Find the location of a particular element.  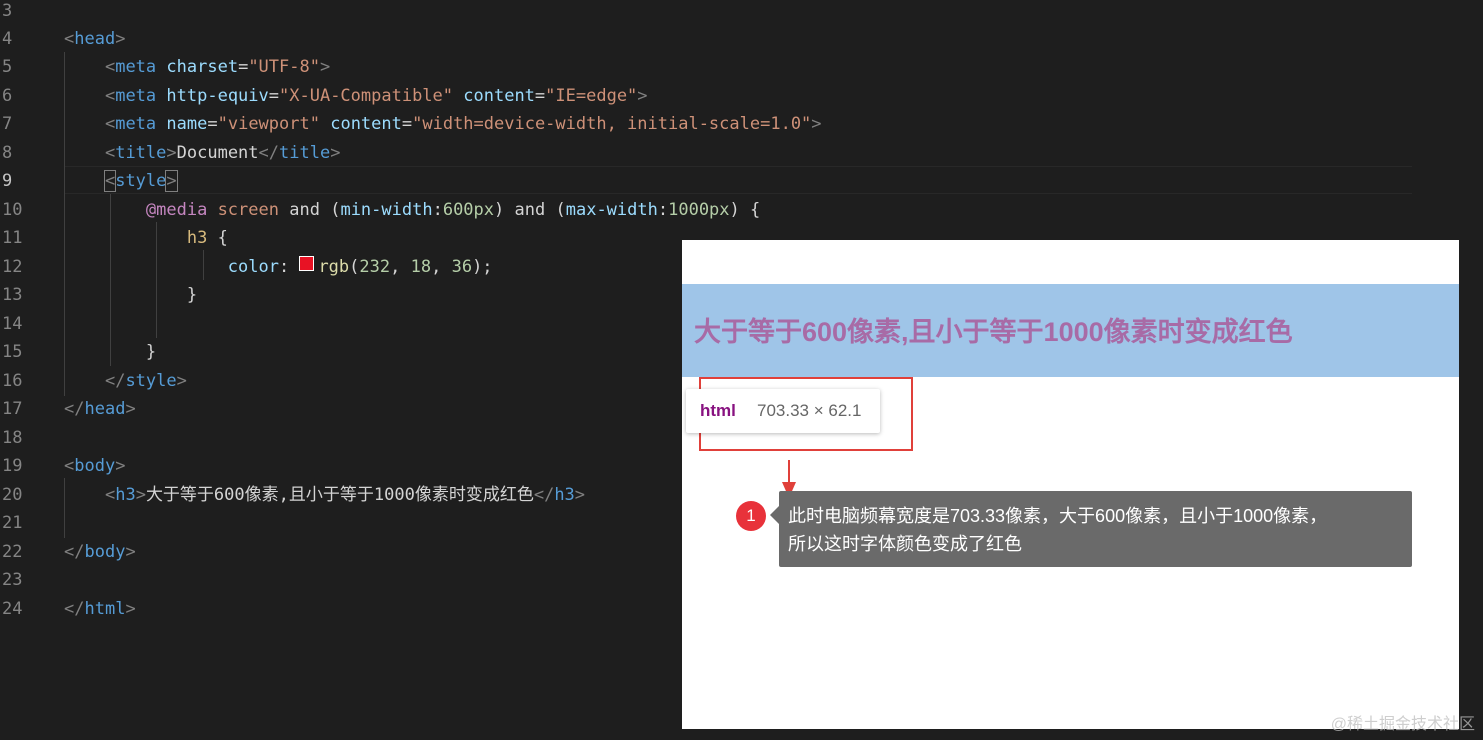

code-line-active: 9 <style> is located at coordinates (741, 181).